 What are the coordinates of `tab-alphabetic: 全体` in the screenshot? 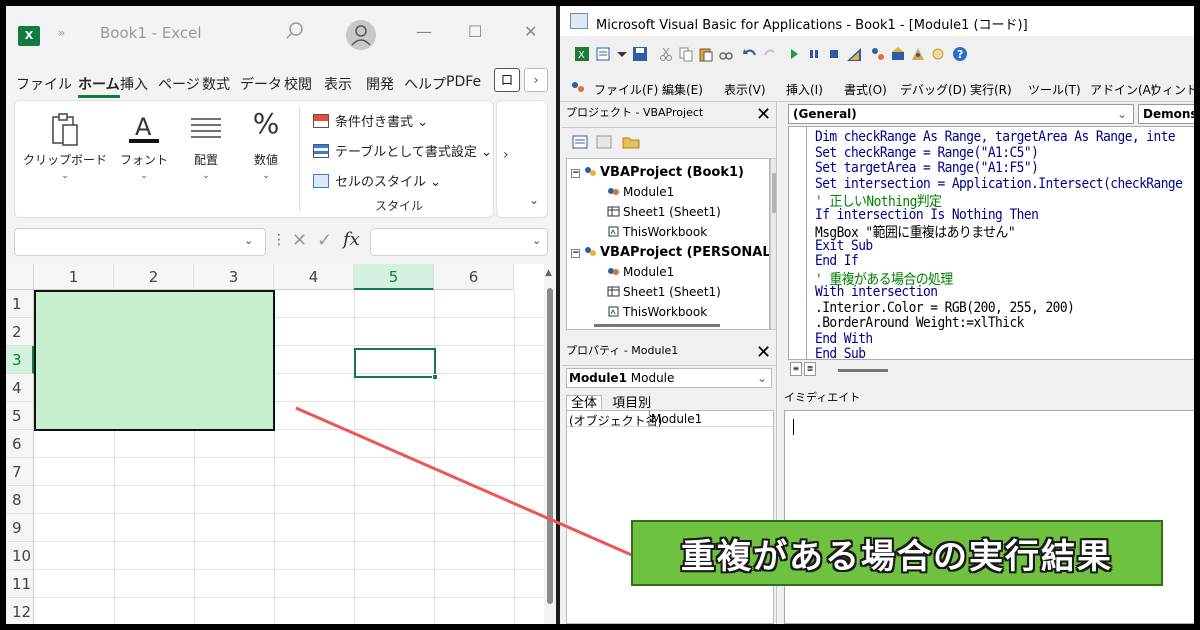 It's located at (584, 403).